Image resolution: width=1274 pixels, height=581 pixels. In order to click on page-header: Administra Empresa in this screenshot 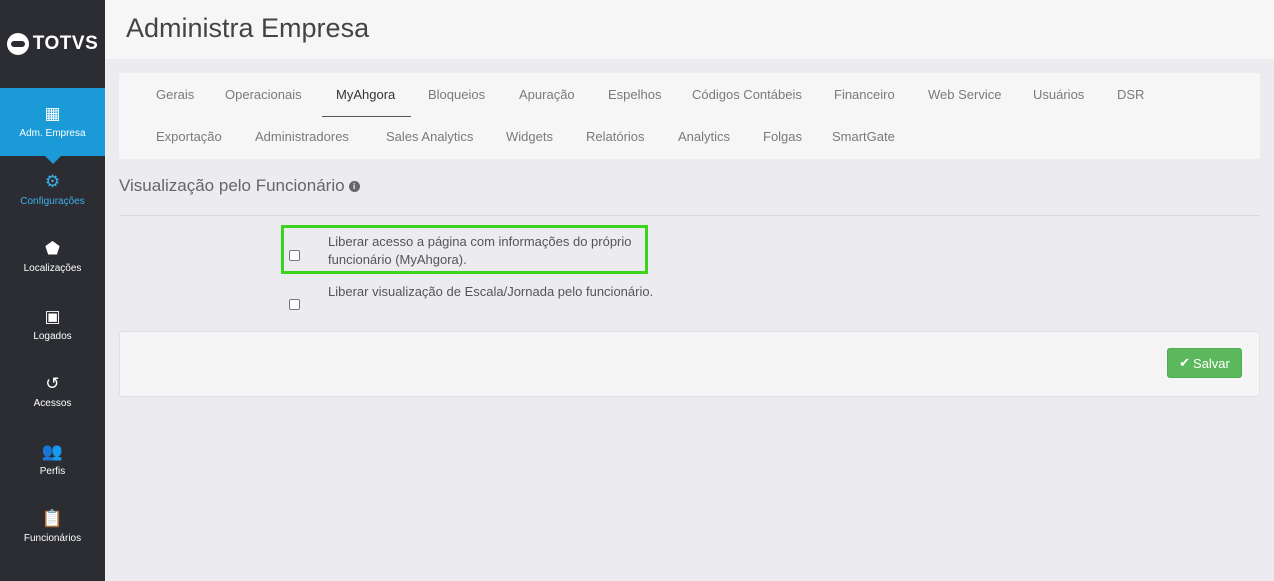, I will do `click(689, 29)`.